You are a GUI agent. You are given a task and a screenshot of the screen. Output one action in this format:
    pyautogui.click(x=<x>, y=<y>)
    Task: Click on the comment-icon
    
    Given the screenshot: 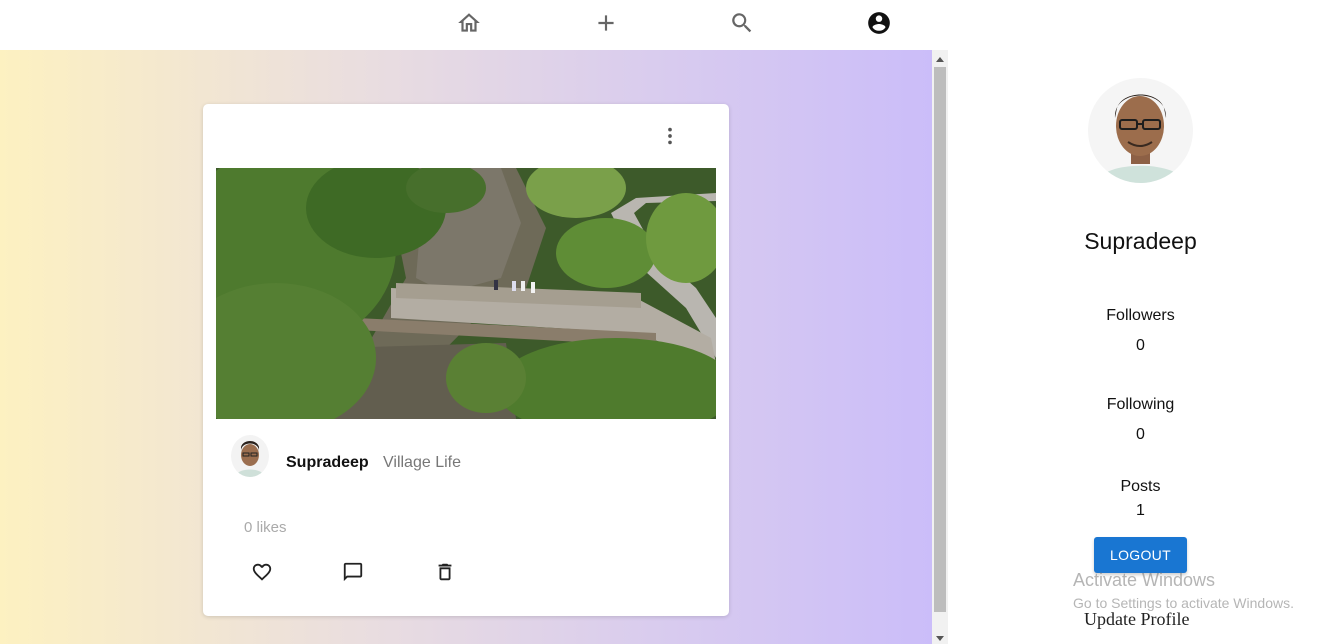 What is the action you would take?
    pyautogui.click(x=353, y=572)
    